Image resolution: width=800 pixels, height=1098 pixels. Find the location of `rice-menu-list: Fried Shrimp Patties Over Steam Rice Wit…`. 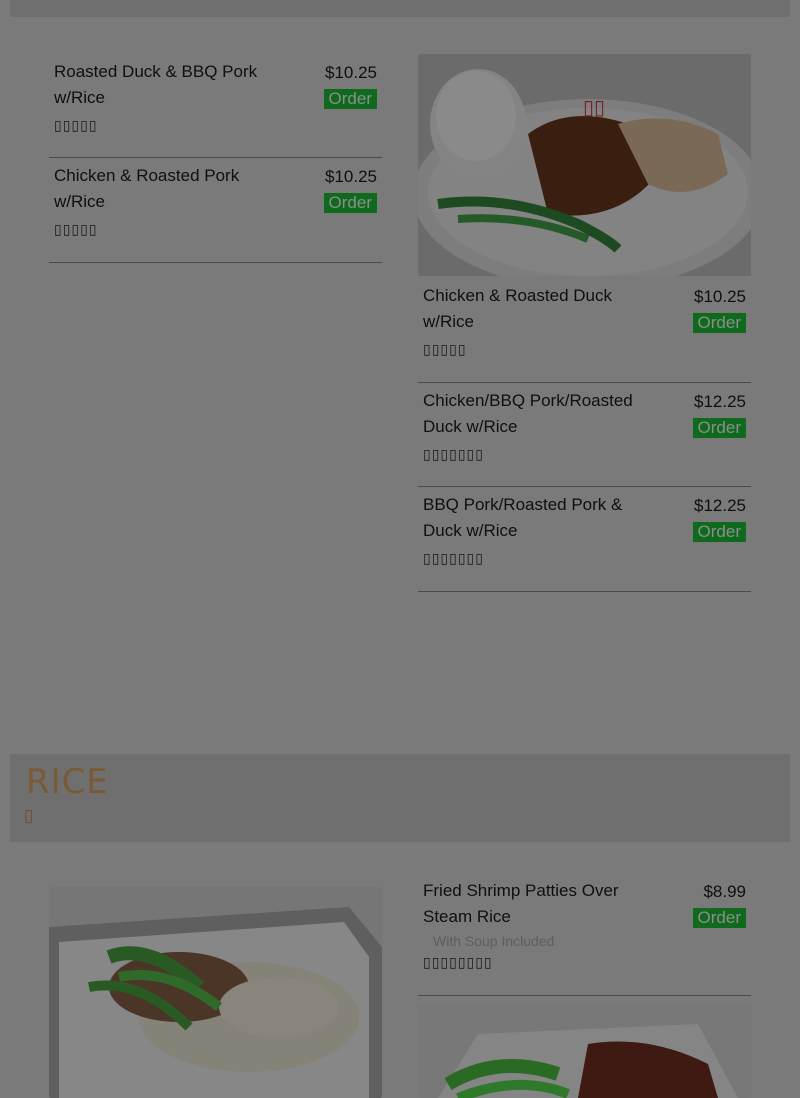

rice-menu-list: Fried Shrimp Patties Over Steam Rice Wit… is located at coordinates (584, 934).